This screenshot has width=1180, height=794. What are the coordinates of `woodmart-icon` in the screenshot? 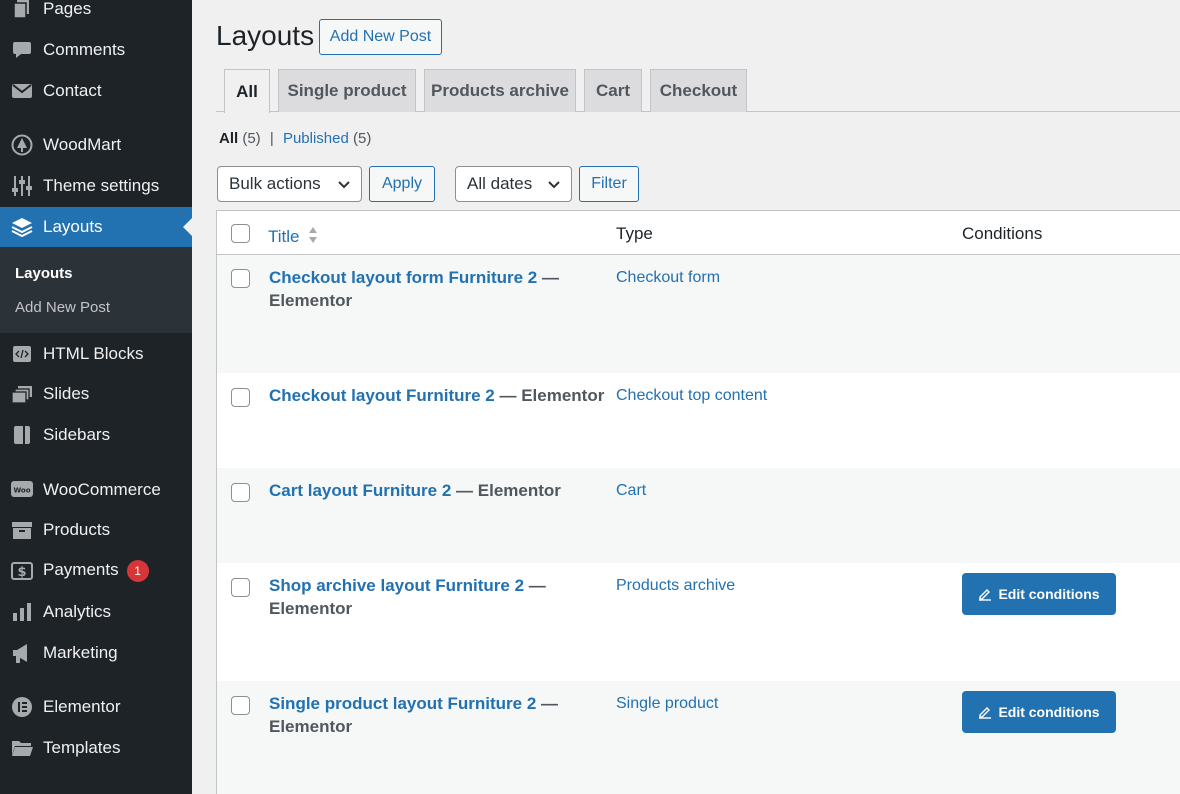 It's located at (22, 145).